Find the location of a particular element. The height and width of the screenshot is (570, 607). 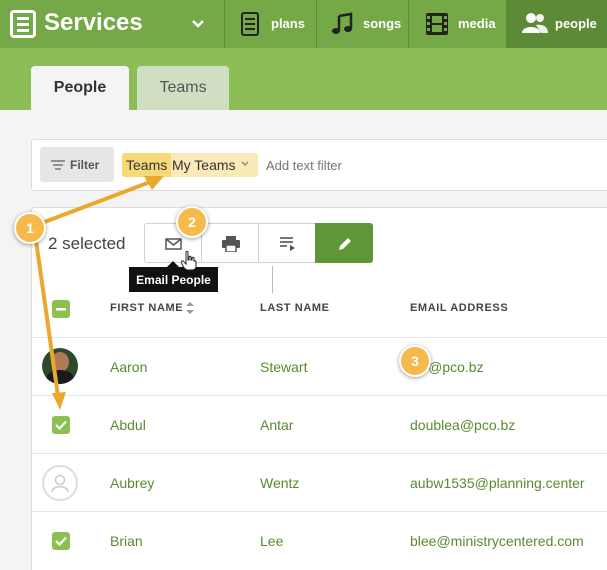

email-people-tooltip: Email People is located at coordinates (173, 276).